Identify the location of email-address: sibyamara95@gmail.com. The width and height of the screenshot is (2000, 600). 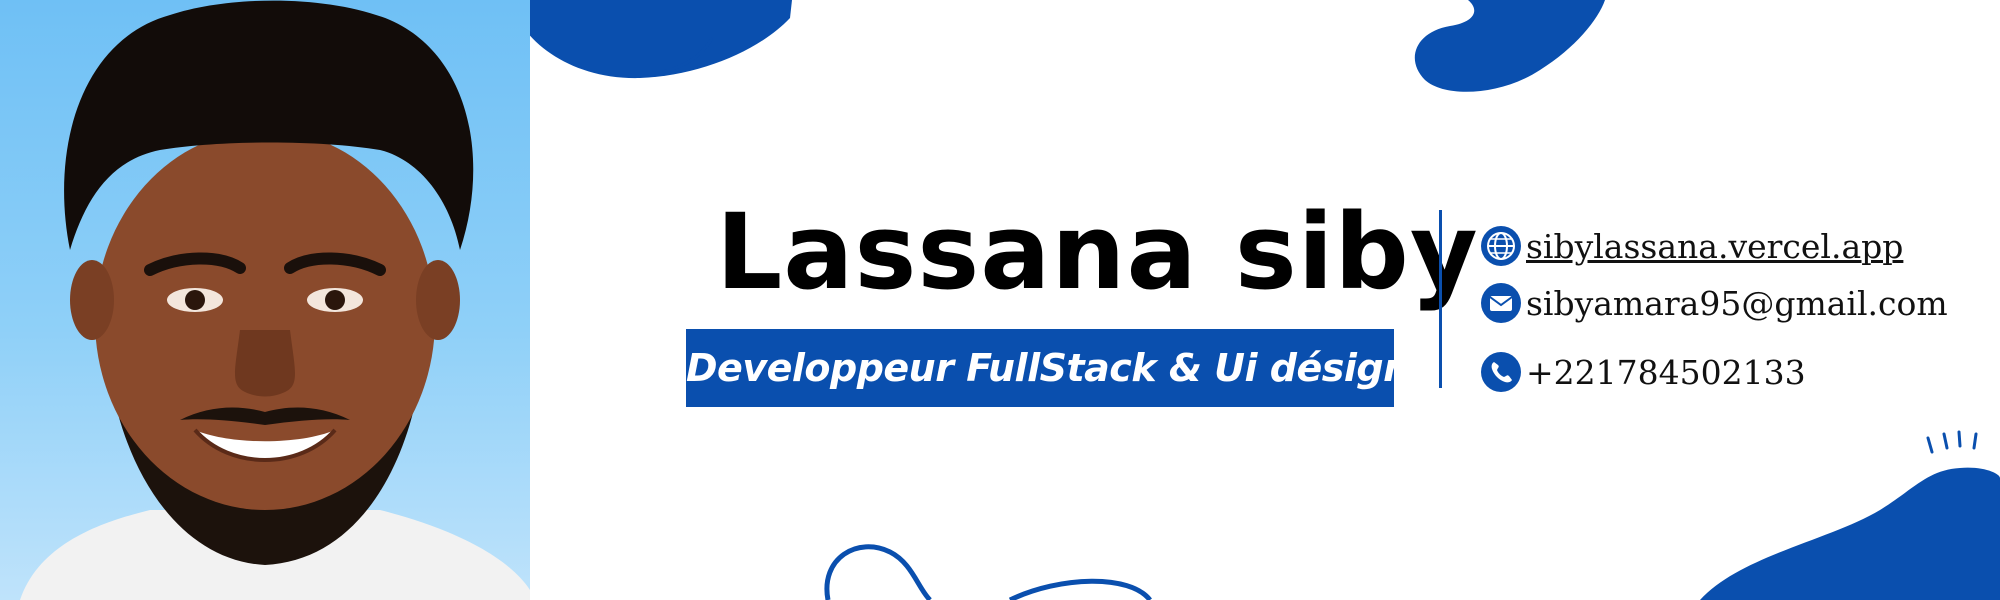
(1737, 303).